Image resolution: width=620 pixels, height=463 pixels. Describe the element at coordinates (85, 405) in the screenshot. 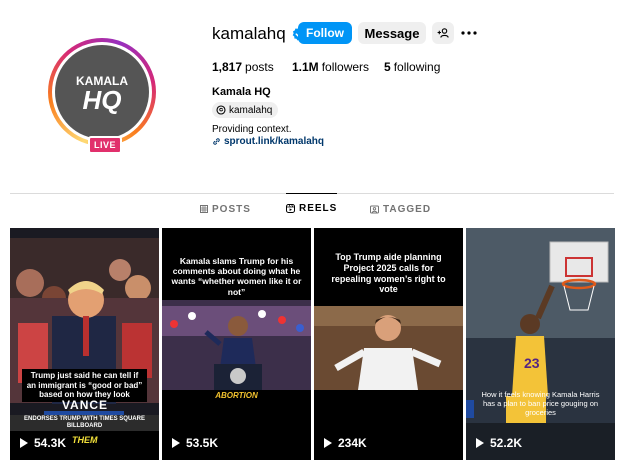

I see `reel-sign-text: VANCE` at that location.